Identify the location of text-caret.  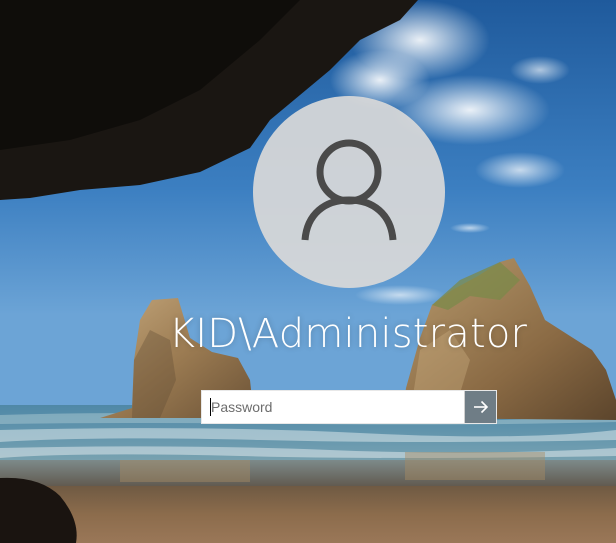
(210, 407).